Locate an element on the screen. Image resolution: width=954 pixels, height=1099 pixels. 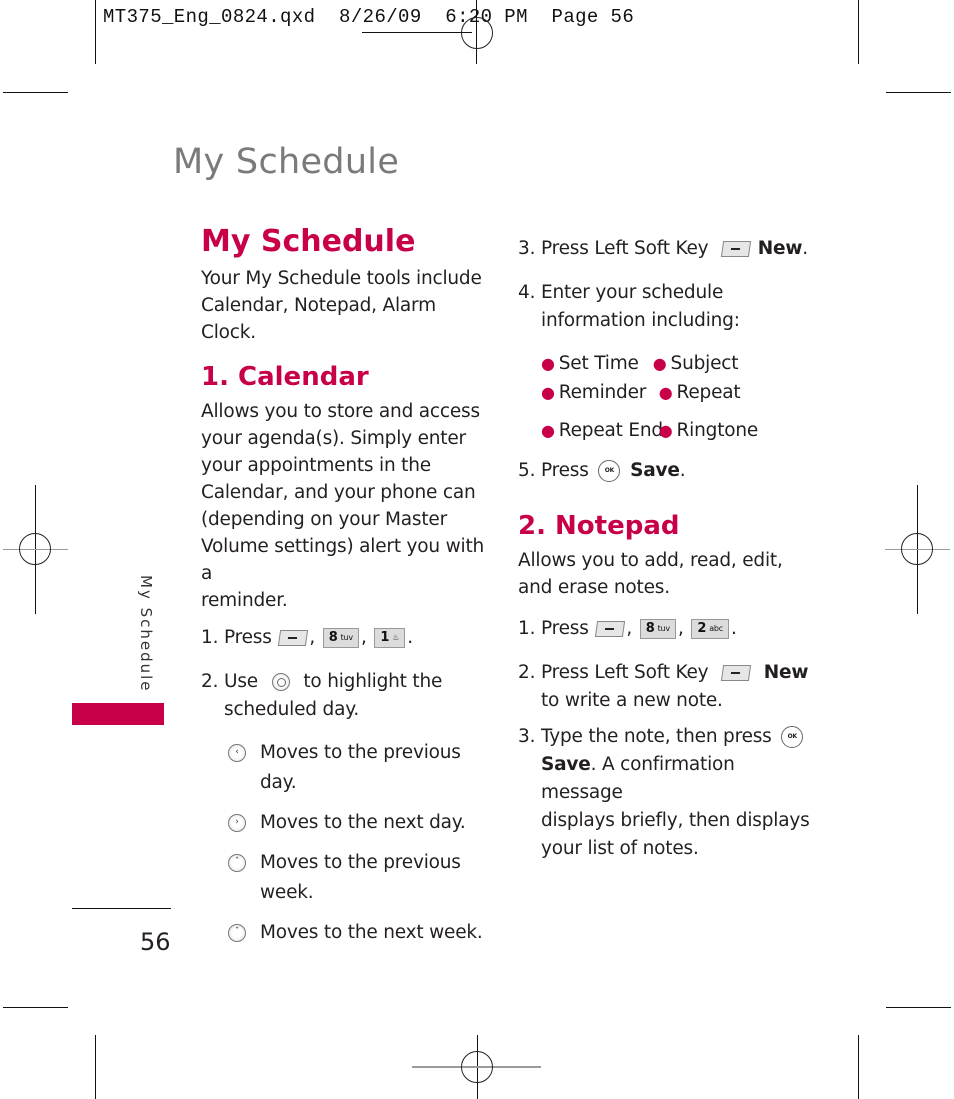
calendar-step-5: 5. Press OK Save. is located at coordinates (668, 471).